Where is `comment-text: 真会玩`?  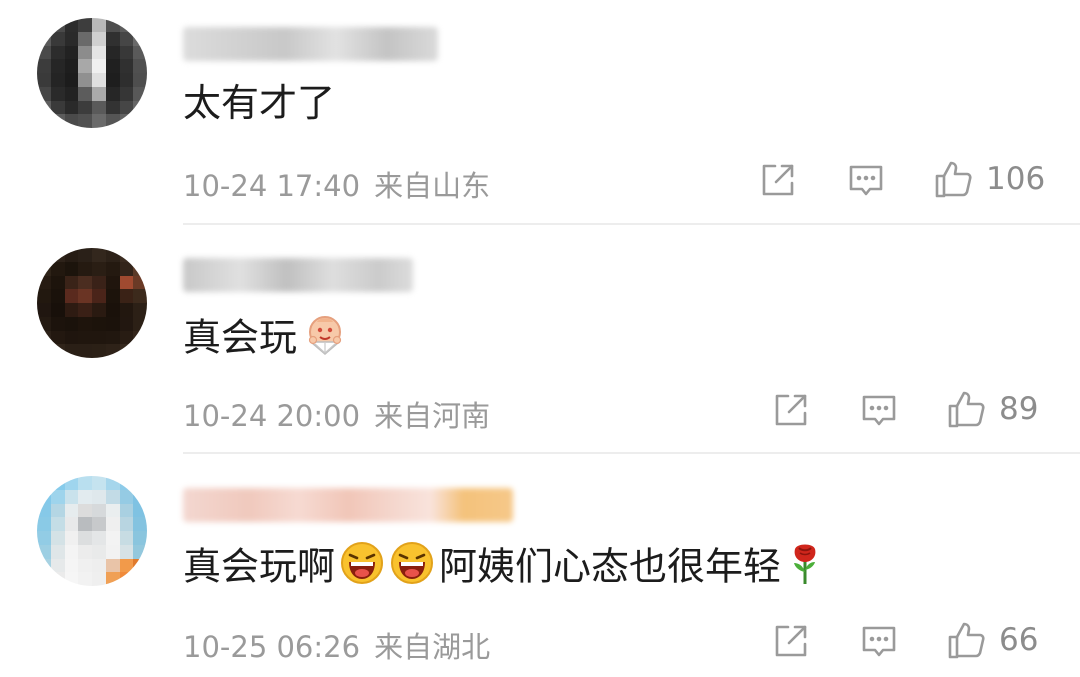
comment-text: 真会玩 is located at coordinates (266, 340).